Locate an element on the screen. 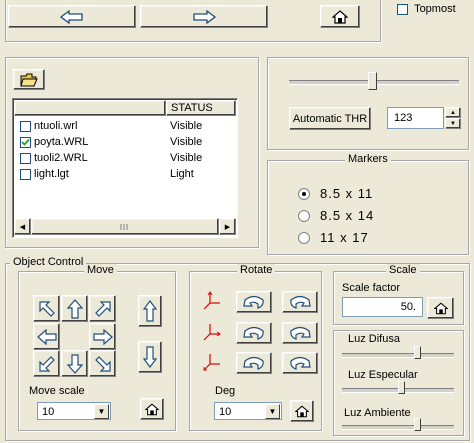  arrow-down-right-icon is located at coordinates (102, 363).